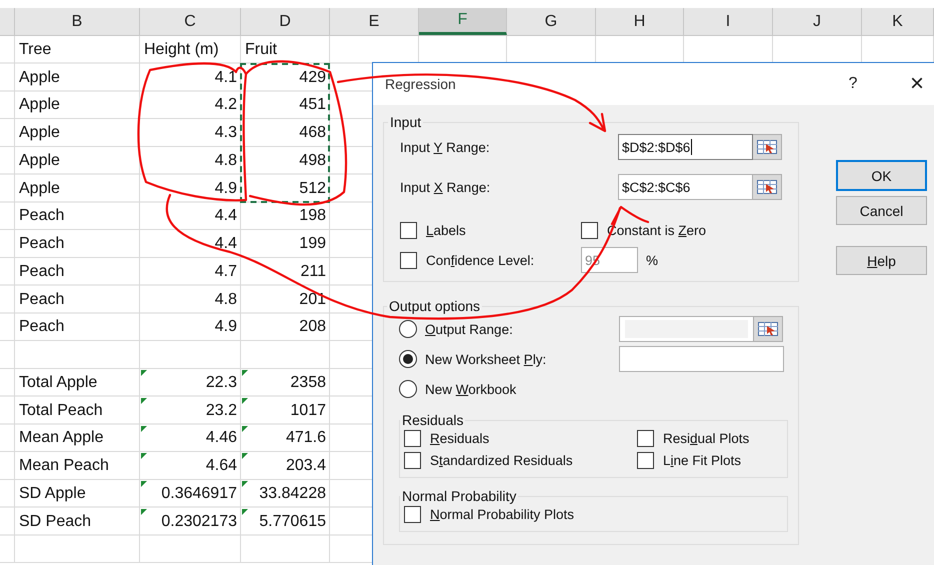 Image resolution: width=934 pixels, height=565 pixels. What do you see at coordinates (460, 438) in the screenshot?
I see `checkbox-label: Residuals` at bounding box center [460, 438].